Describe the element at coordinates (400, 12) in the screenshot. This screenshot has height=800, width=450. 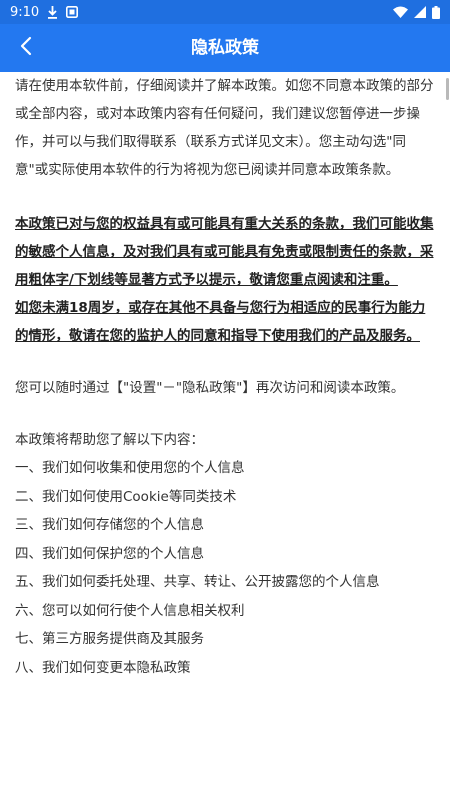
I see `wifi-icon` at that location.